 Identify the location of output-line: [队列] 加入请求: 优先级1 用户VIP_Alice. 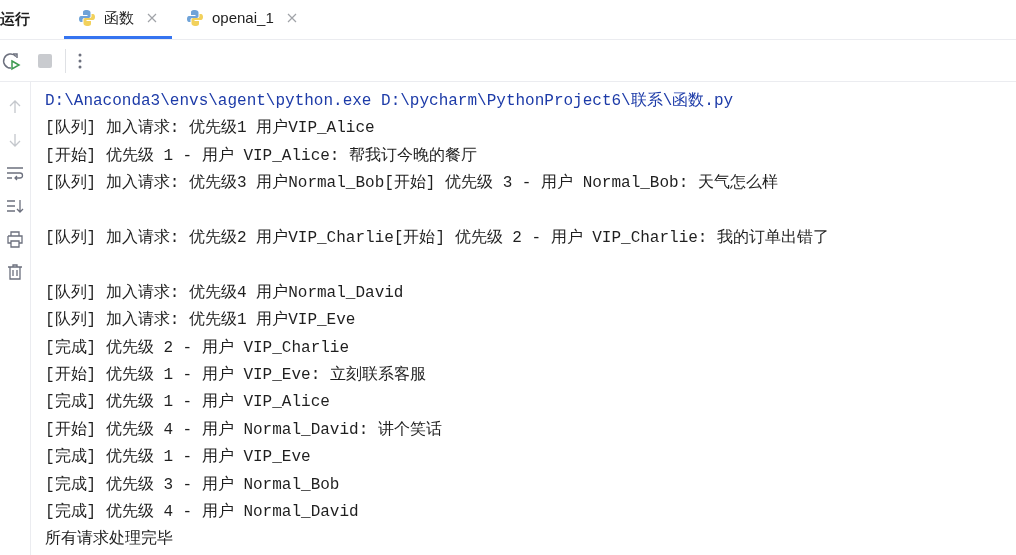
(210, 128).